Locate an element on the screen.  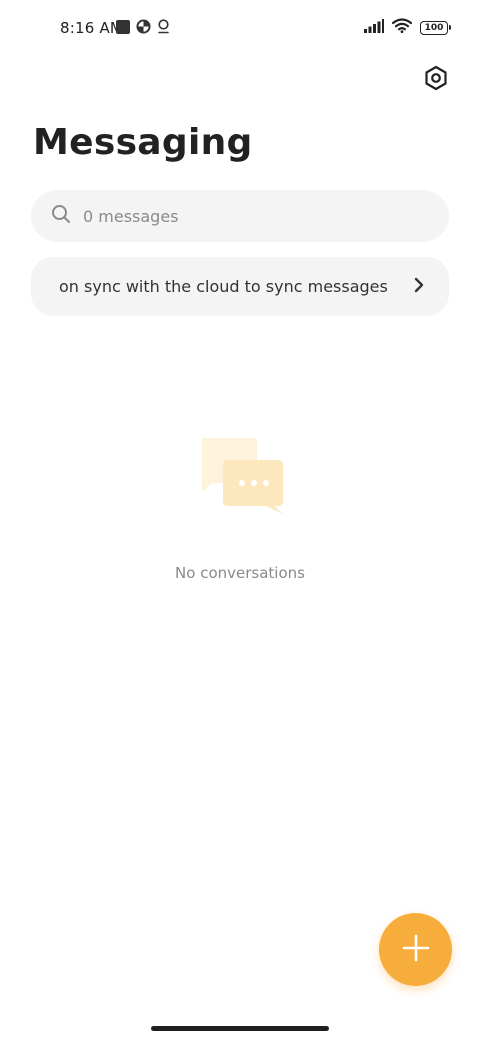
settings-button is located at coordinates (436, 80).